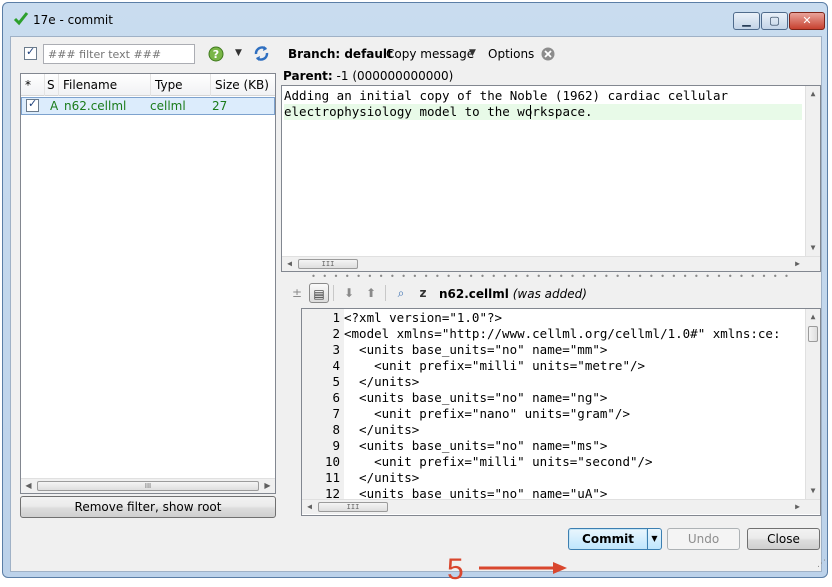  I want to click on column-header-star: *, so click(33, 85).